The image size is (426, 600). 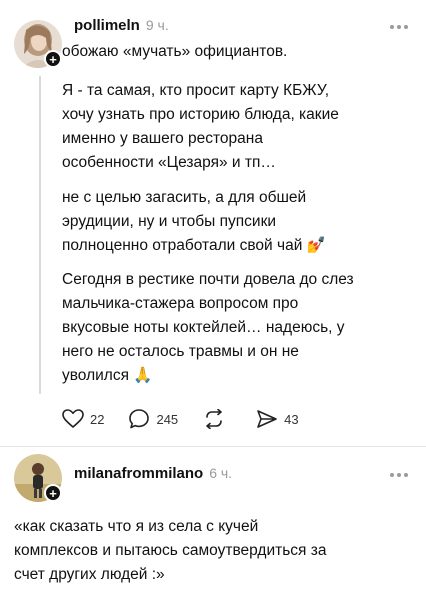 I want to click on repost-icon, so click(x=214, y=419).